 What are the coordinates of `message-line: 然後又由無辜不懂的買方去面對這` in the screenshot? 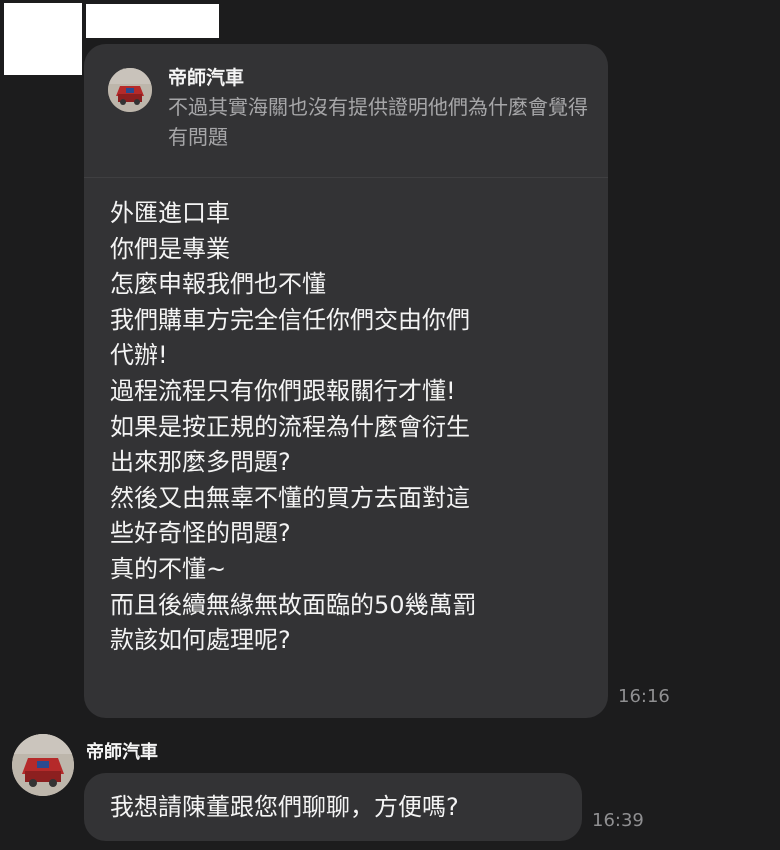 It's located at (290, 497).